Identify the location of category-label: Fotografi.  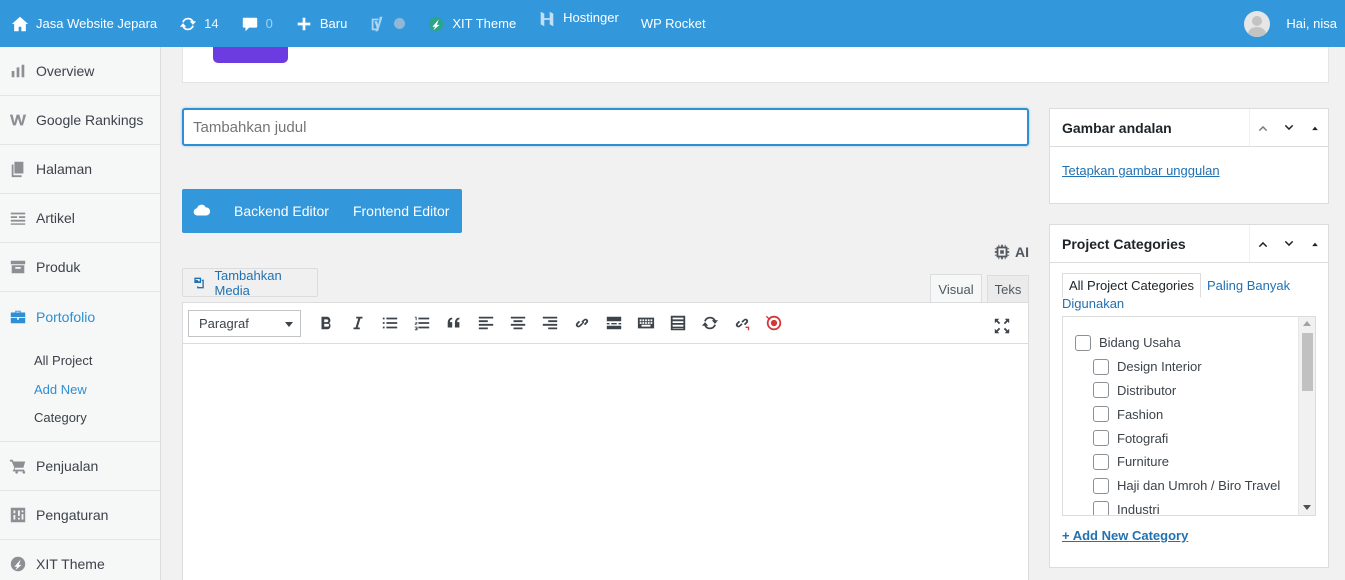
(1143, 438).